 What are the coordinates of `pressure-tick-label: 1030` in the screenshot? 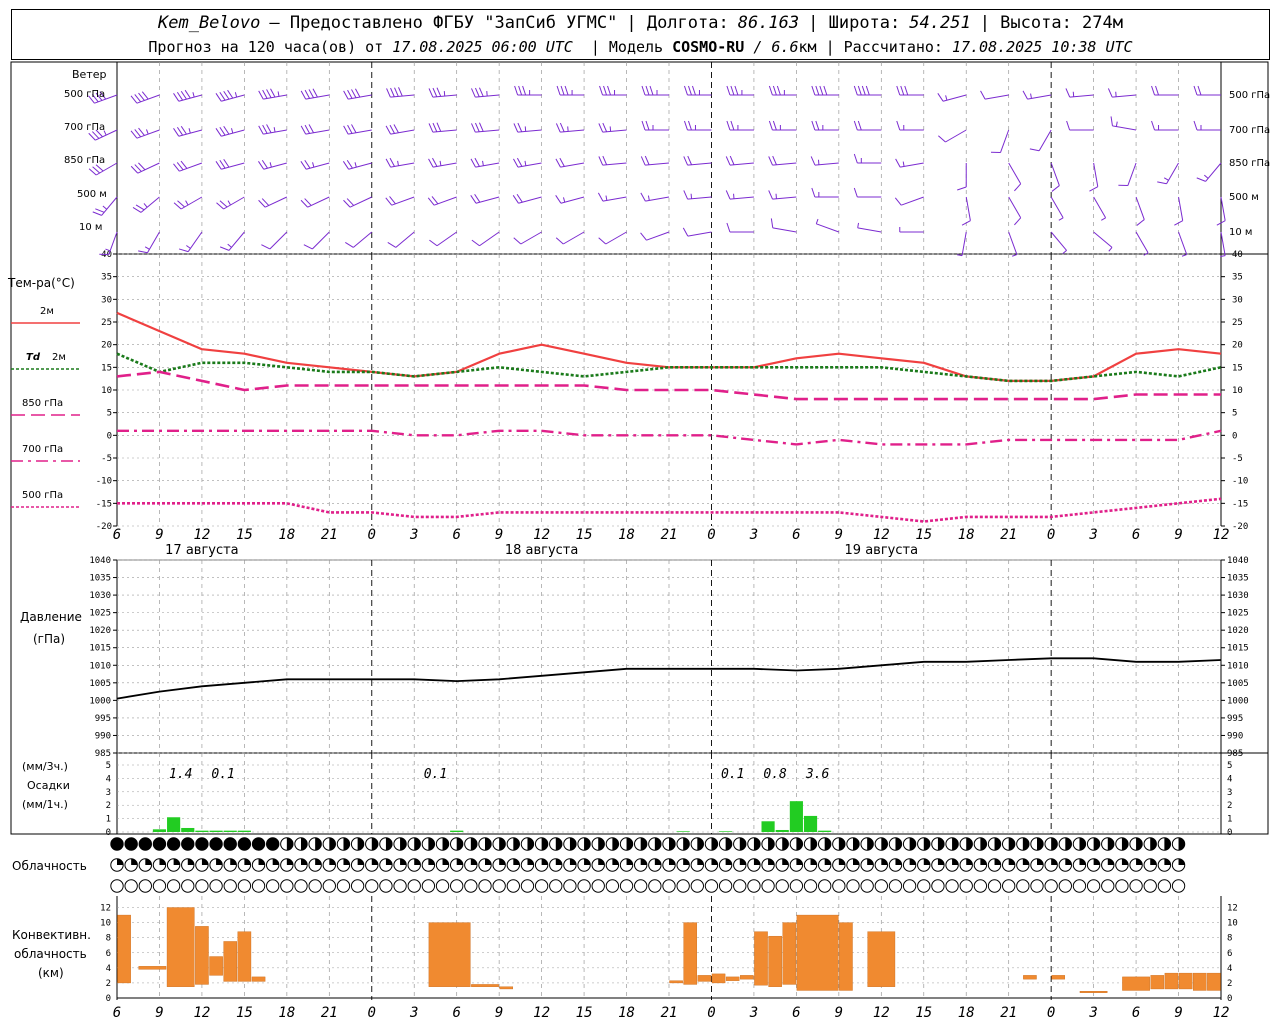 It's located at (1238, 596).